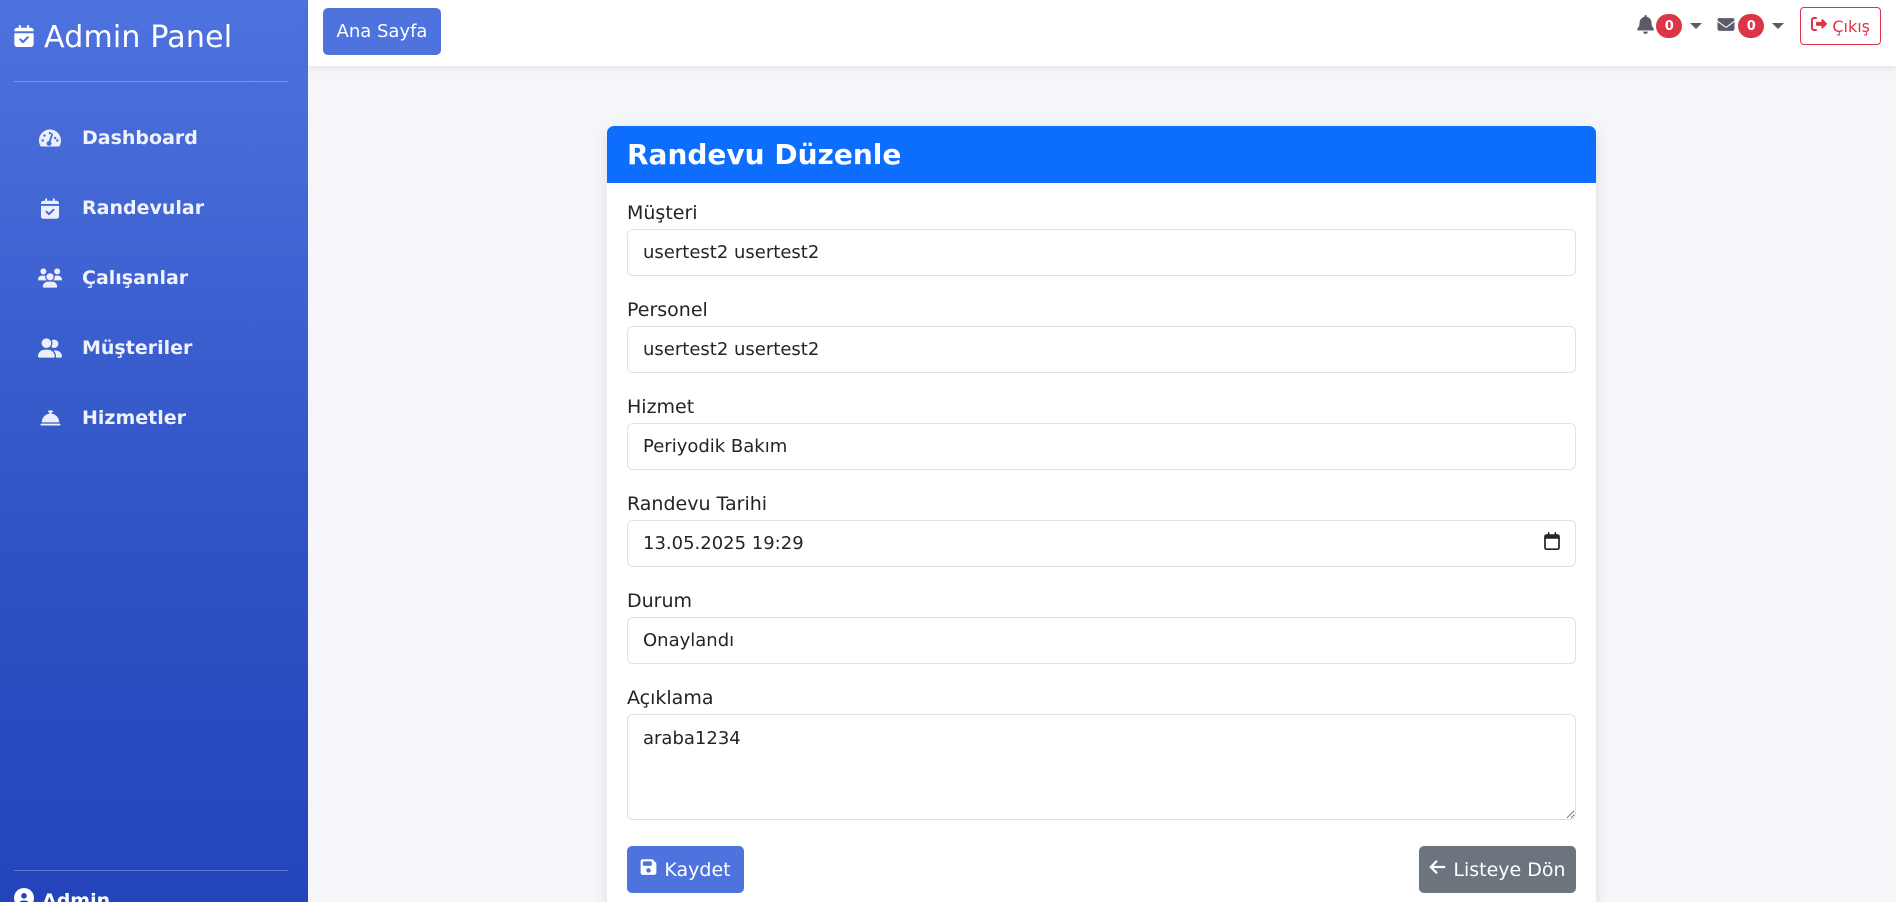  I want to click on staff-value: usertest2 usertest2, so click(731, 349).